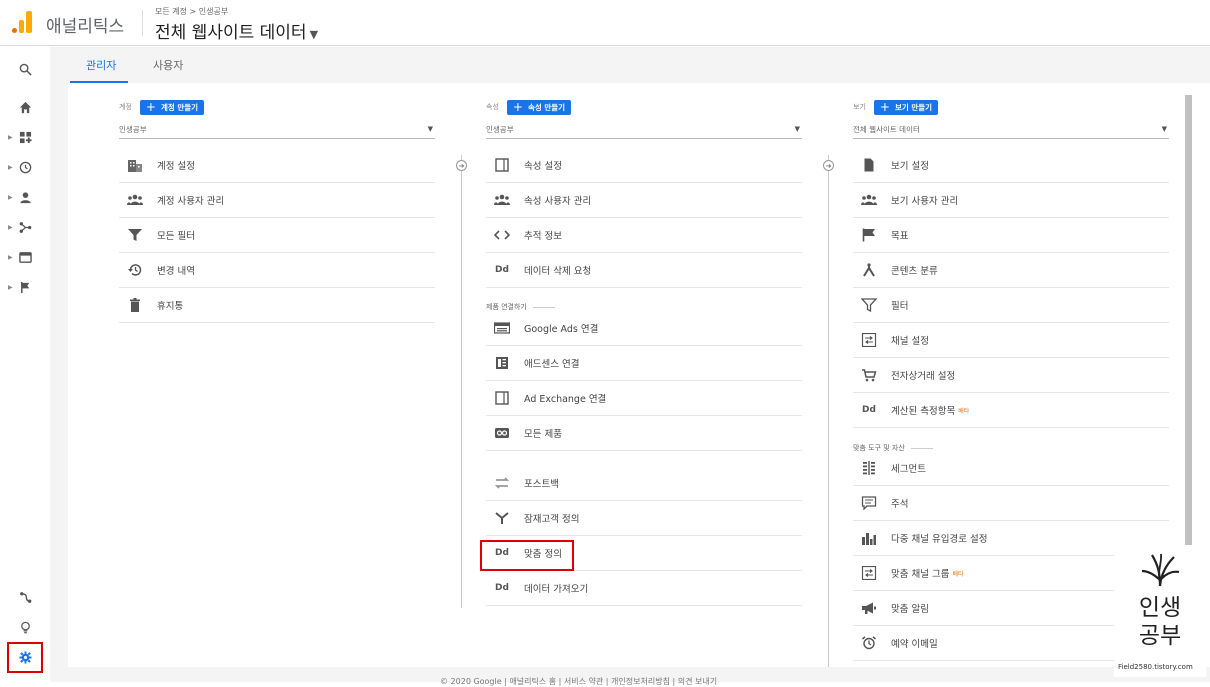 The image size is (1210, 687). I want to click on view-name: 전체 웹사이트 데이터, so click(231, 33).